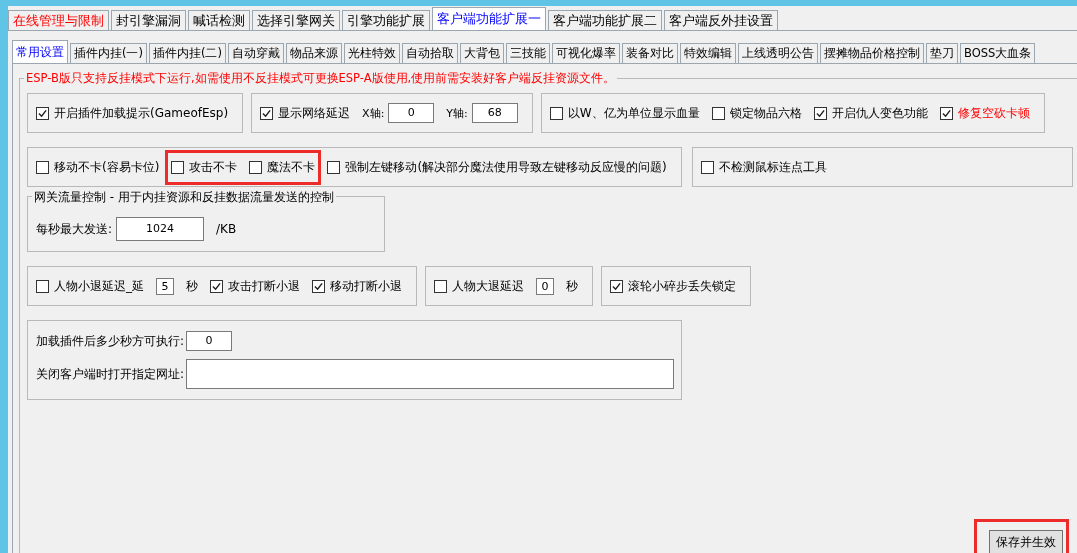 This screenshot has width=1077, height=553. I want to click on checkbox-label: 开启仇人变色功能, so click(879, 113).